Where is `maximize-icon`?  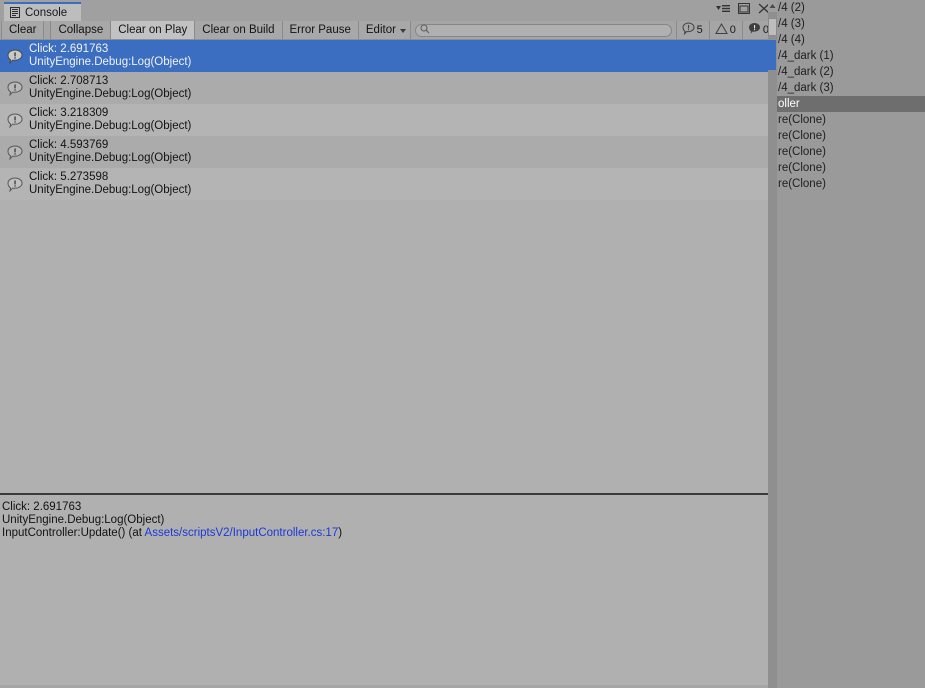 maximize-icon is located at coordinates (744, 10).